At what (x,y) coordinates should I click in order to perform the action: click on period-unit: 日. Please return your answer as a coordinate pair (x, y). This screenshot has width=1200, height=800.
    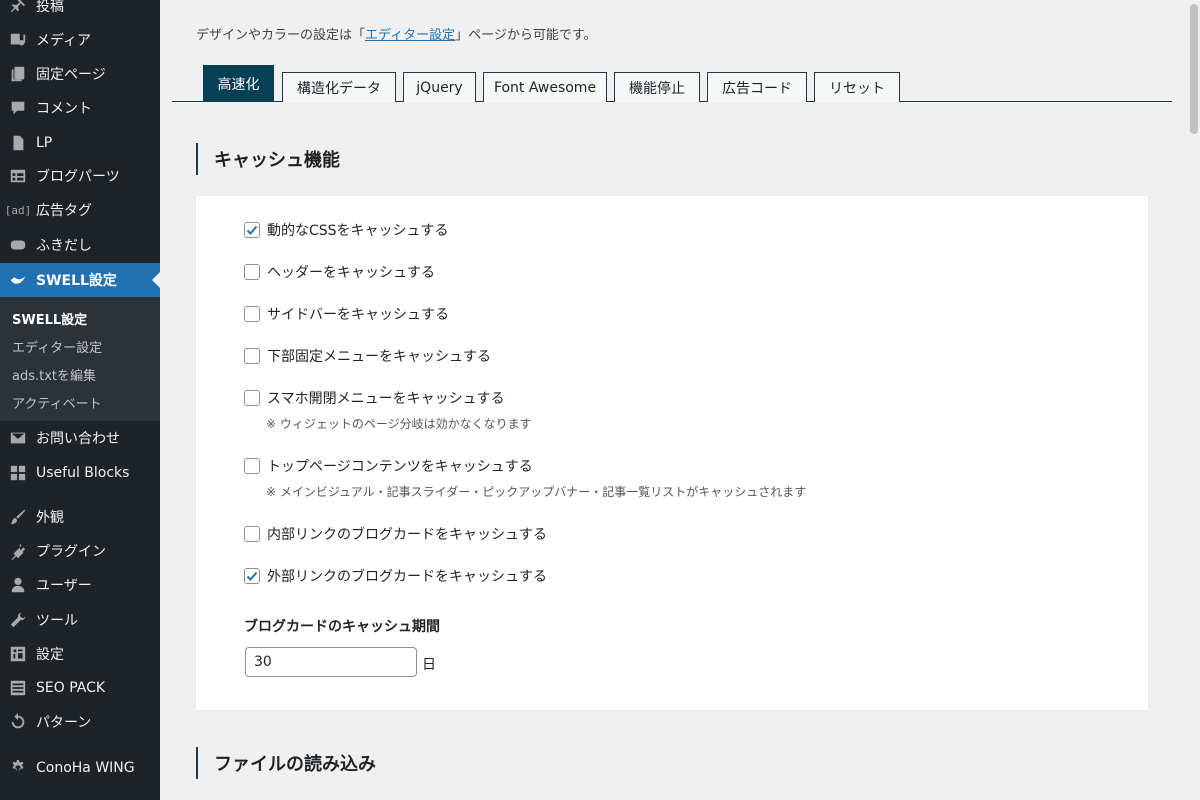
    Looking at the image, I should click on (429, 665).